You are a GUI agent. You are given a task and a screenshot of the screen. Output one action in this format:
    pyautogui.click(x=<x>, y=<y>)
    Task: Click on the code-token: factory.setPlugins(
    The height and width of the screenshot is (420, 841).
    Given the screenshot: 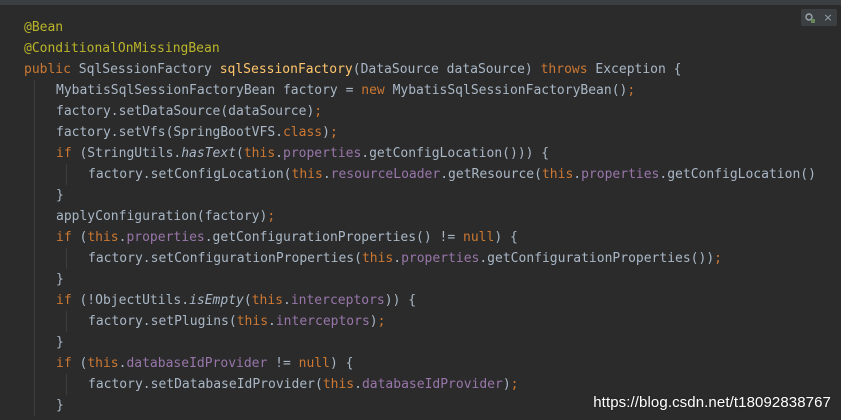 What is the action you would take?
    pyautogui.click(x=162, y=321)
    